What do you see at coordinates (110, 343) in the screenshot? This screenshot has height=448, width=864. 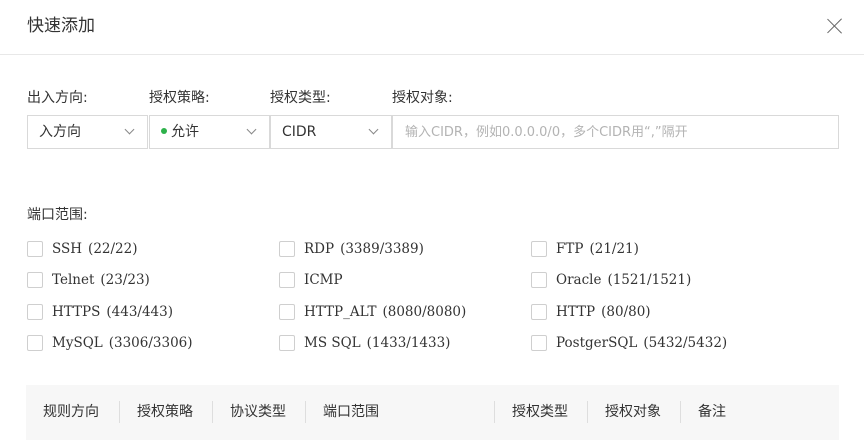 I see `port-option-mysql: MySQL (3306/3306)` at bounding box center [110, 343].